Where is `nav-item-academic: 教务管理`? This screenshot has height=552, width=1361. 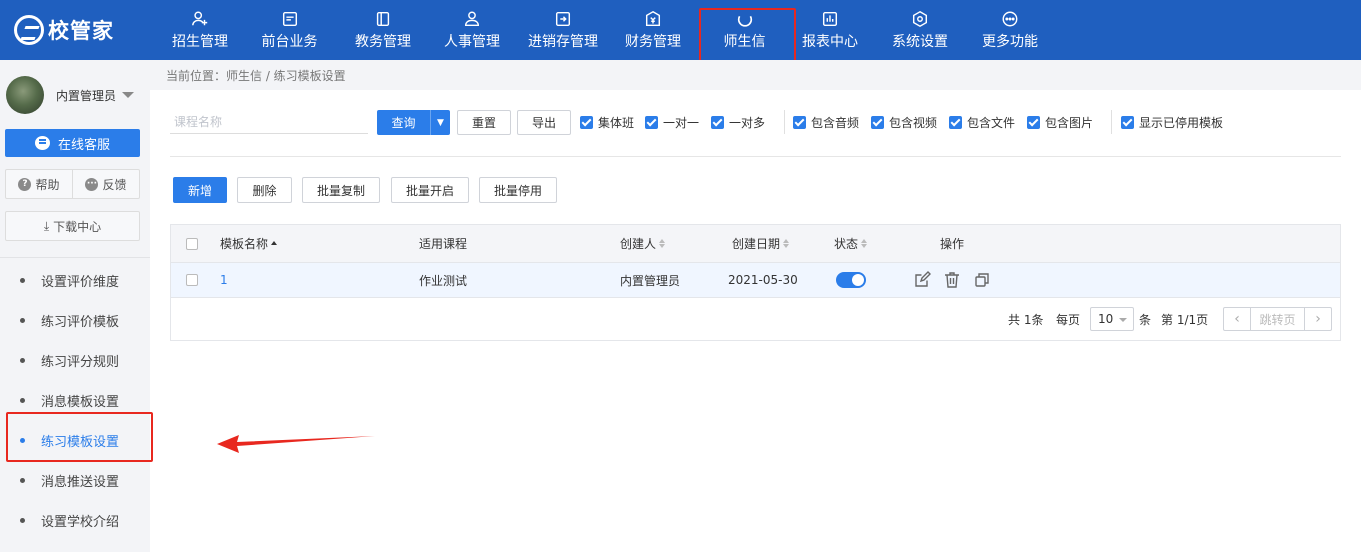
nav-item-academic: 教务管理 is located at coordinates (383, 30).